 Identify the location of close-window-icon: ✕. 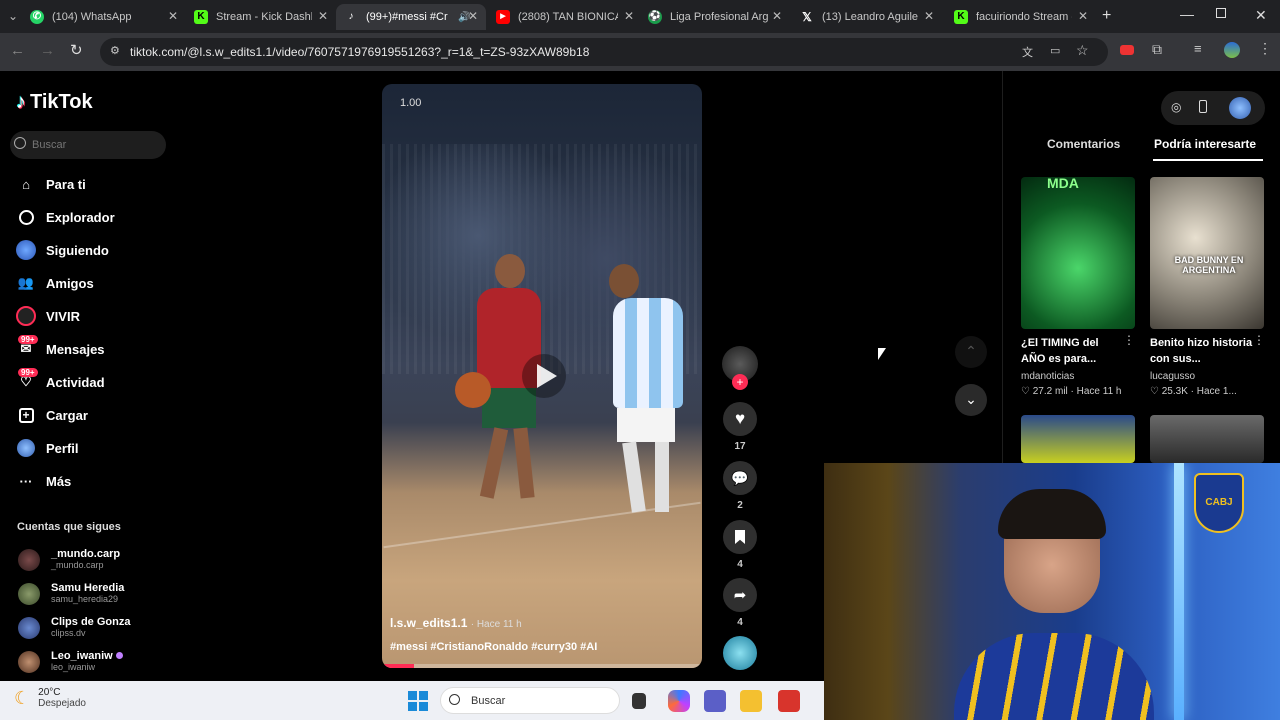
(1261, 15).